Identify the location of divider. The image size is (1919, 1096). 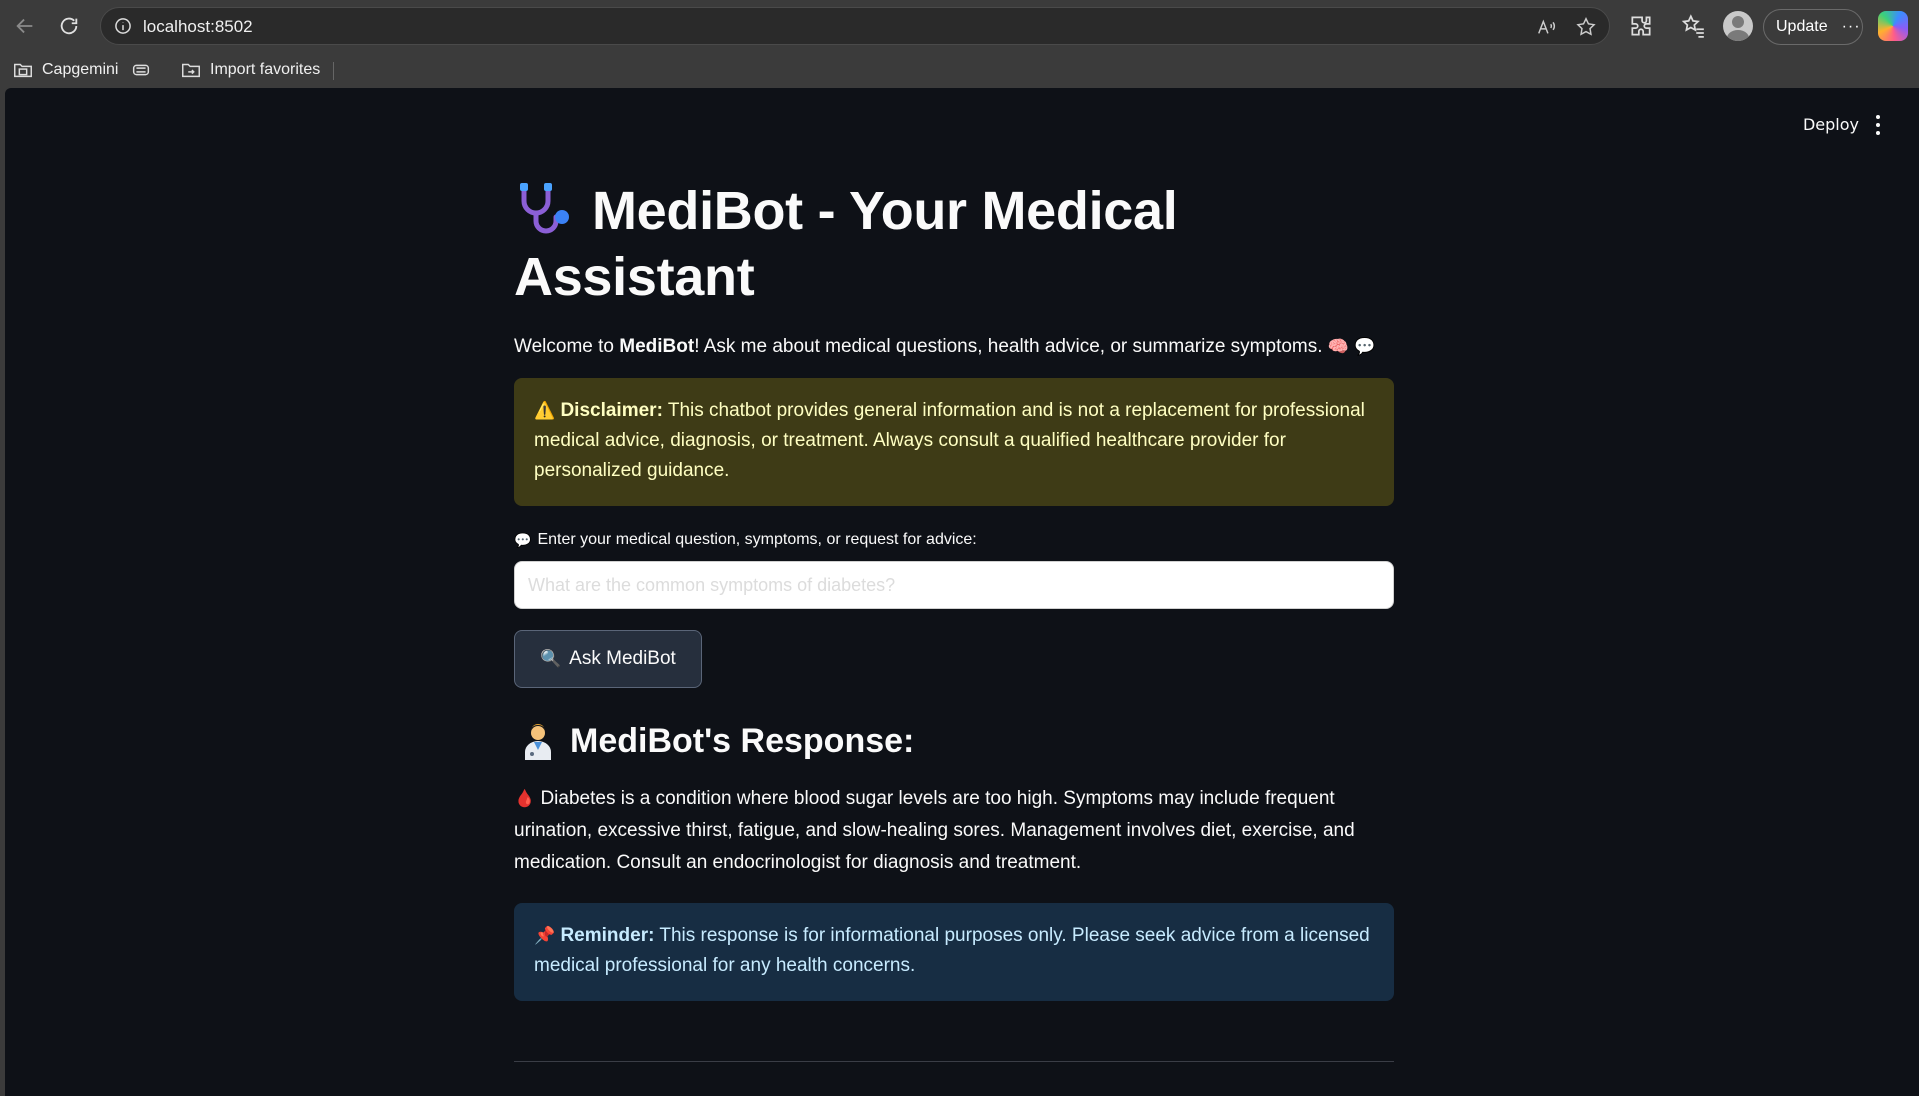
(954, 1061).